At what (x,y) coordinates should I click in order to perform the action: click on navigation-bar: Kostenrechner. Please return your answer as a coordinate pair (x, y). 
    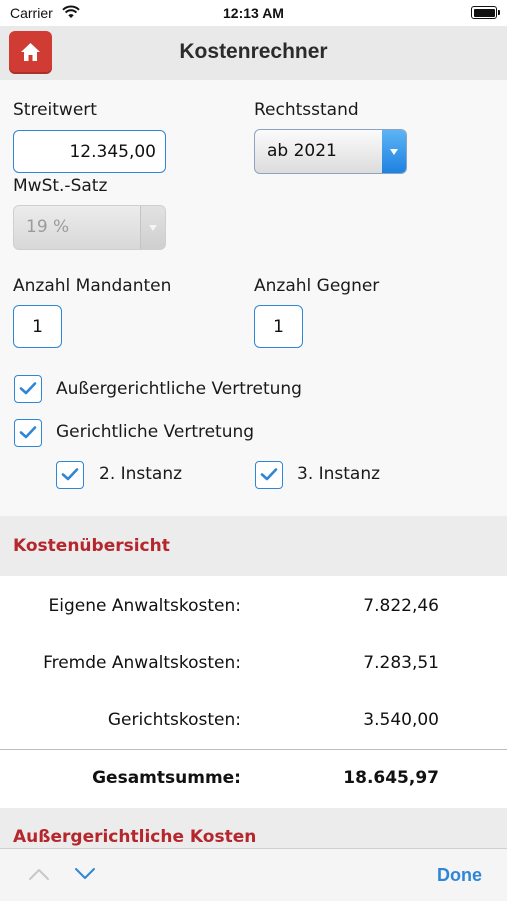
    Looking at the image, I should click on (253, 53).